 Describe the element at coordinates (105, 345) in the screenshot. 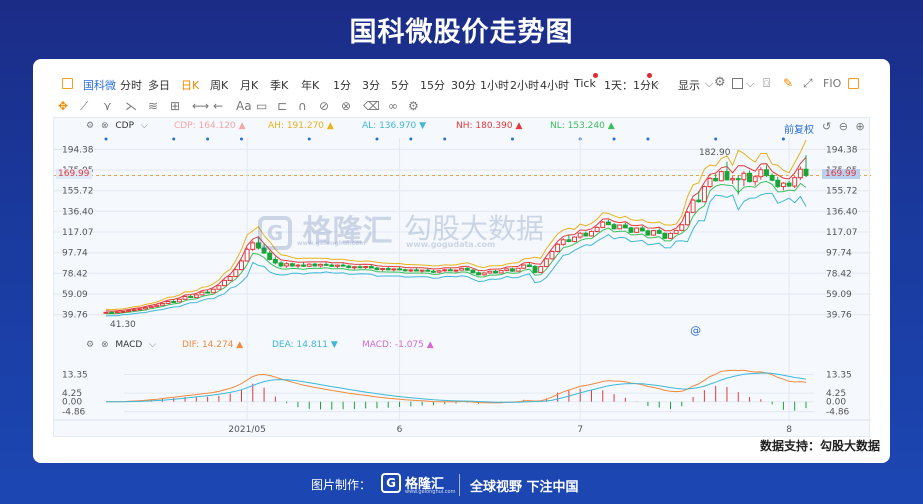

I see `sub-indicator-close-icon: ⊗` at that location.